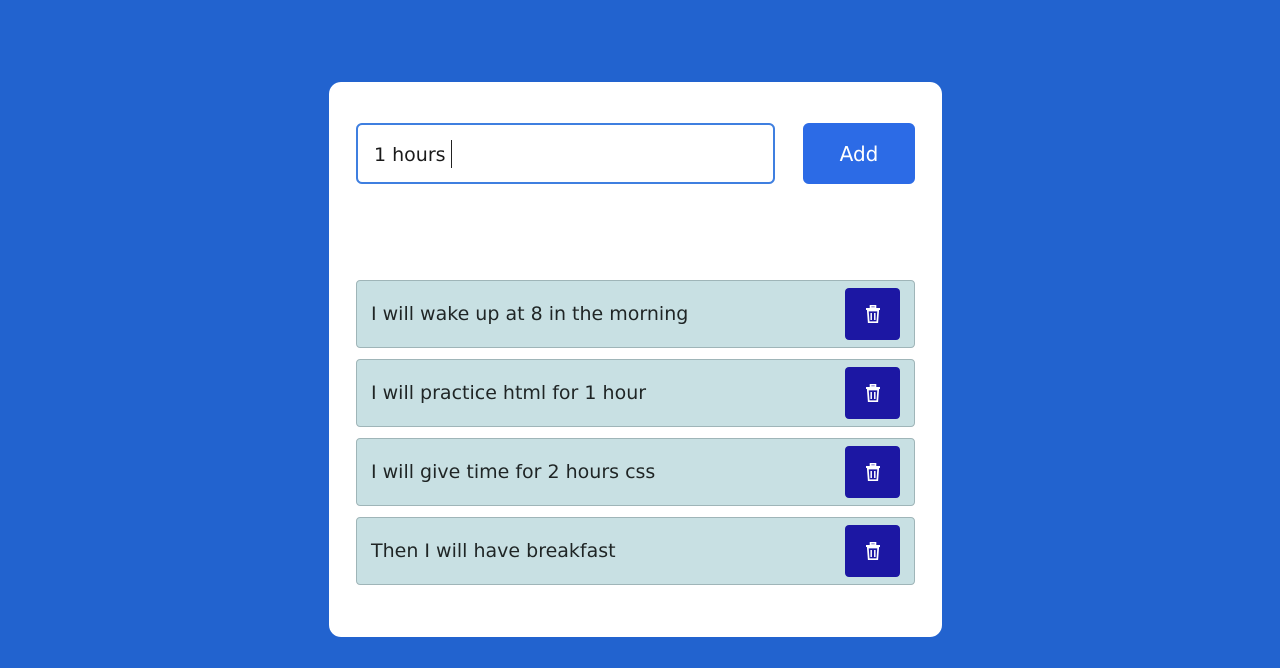  Describe the element at coordinates (530, 314) in the screenshot. I see `todo-text: I will wake up at 8 in the morning` at that location.